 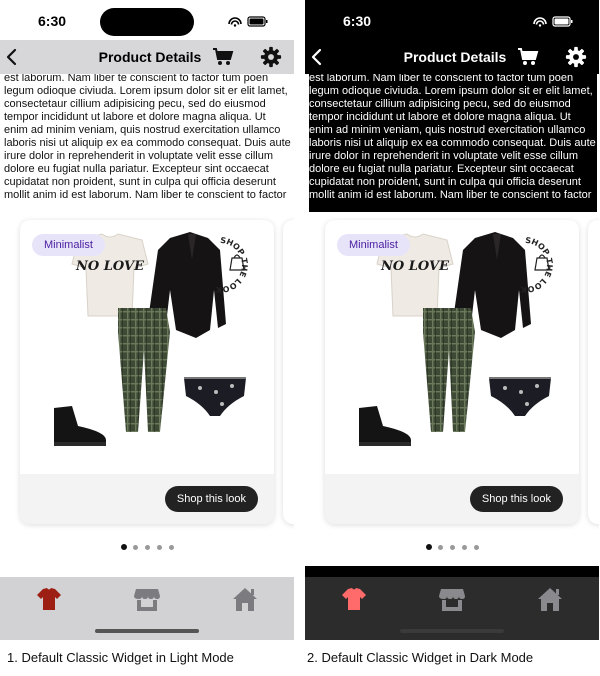 I want to click on caption-dark: 2. Default Classic Widget in Dark Mode, so click(x=420, y=657).